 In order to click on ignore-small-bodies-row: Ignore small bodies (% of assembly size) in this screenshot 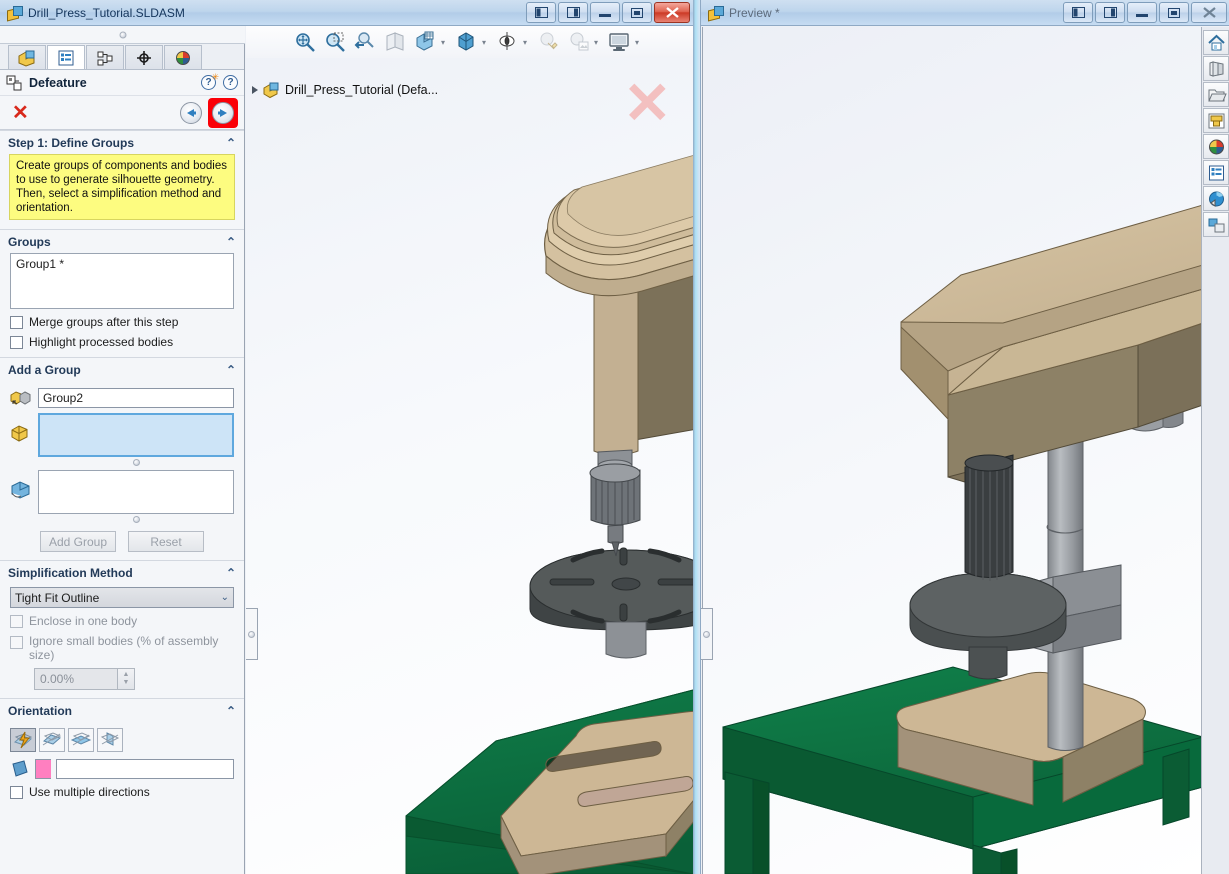, I will do `click(122, 648)`.